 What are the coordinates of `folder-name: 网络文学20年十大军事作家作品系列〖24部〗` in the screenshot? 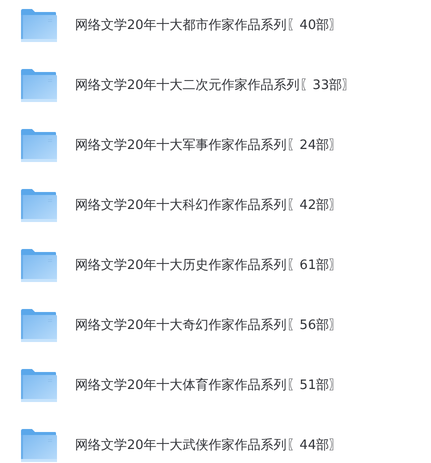 It's located at (208, 146).